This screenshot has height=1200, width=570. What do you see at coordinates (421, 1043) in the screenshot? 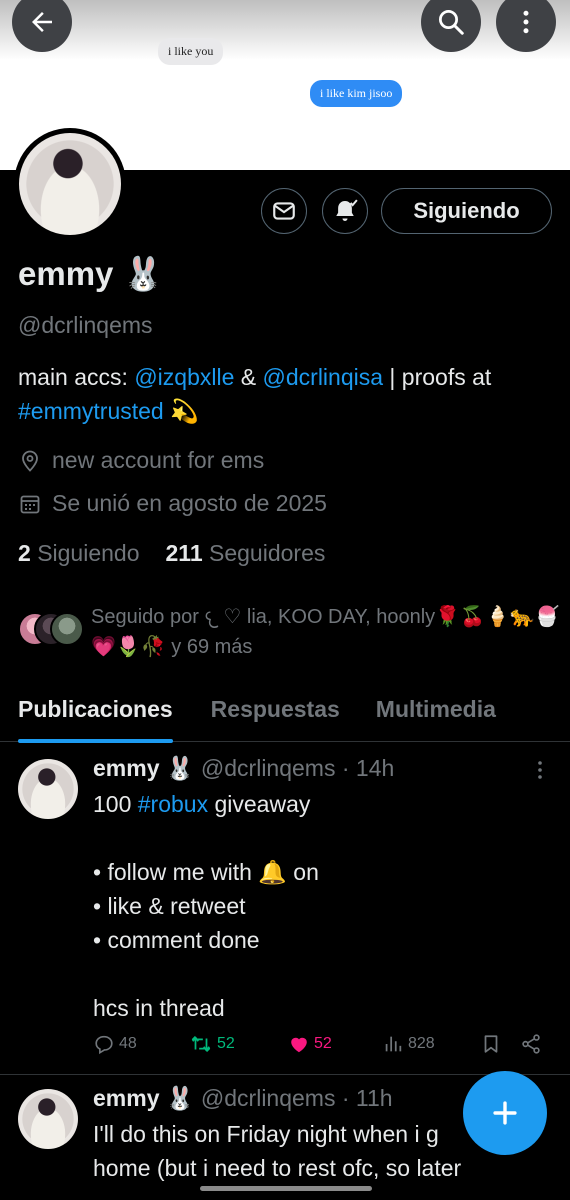
I see `views-count: 828` at bounding box center [421, 1043].